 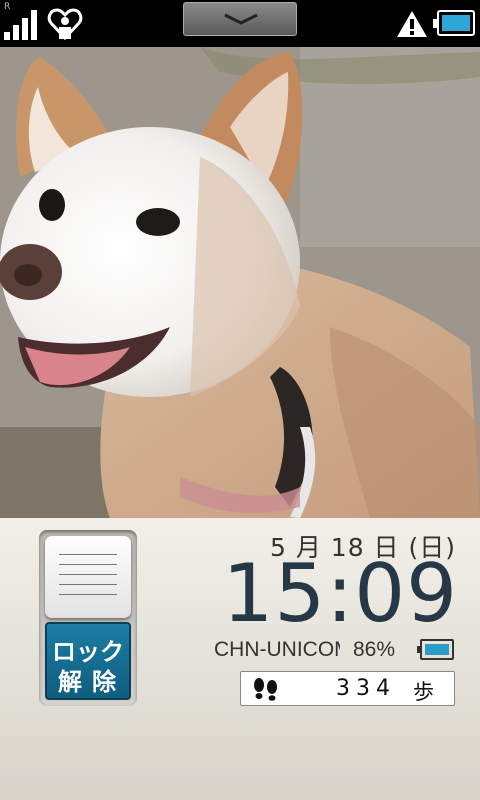 I want to click on unlock-label-line2: 解除, so click(x=92, y=682).